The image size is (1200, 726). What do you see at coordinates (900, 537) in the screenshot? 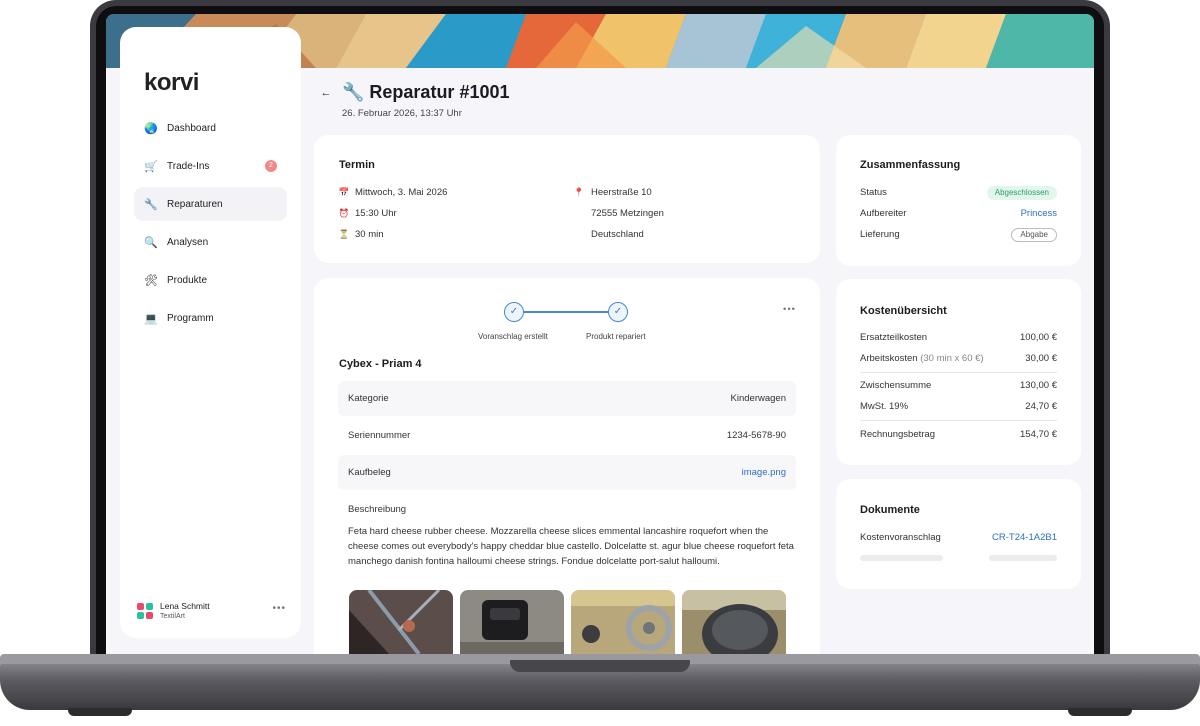
I see `document-label: Kostenvoranschlag` at bounding box center [900, 537].